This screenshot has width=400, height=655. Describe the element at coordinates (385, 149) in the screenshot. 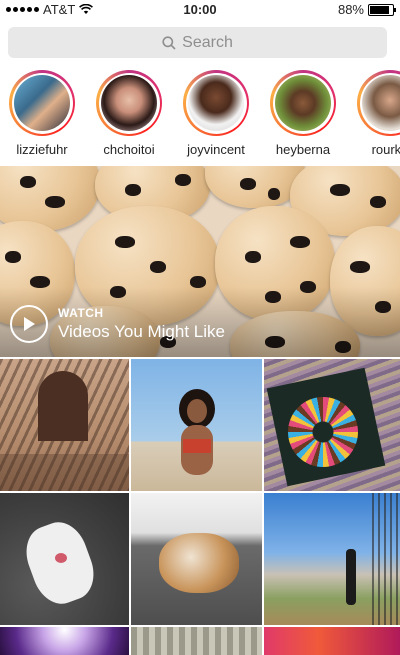

I see `story-username: rourke` at that location.